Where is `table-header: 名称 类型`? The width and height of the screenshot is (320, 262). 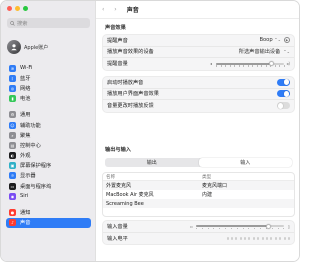 table-header: 名称 类型 is located at coordinates (198, 177).